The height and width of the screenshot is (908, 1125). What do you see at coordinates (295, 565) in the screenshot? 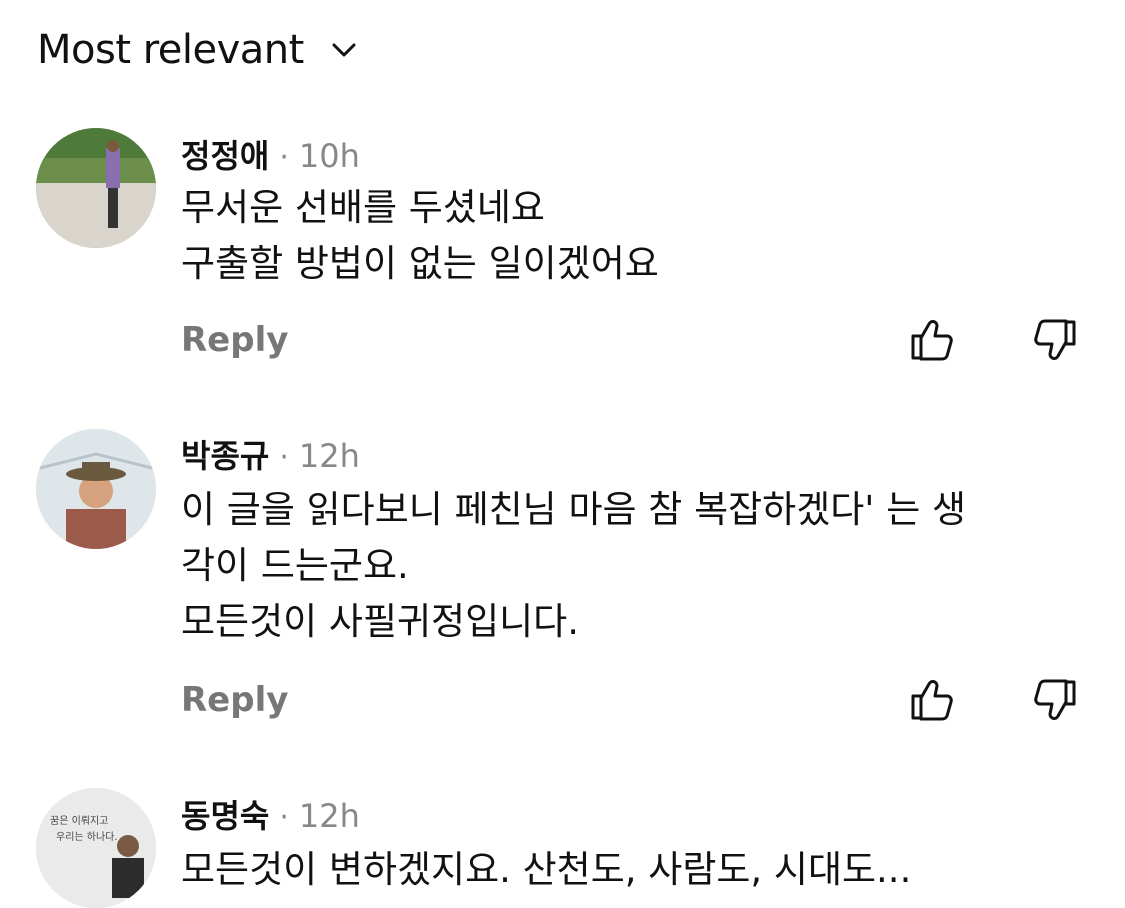
I see `comment-line: 각이 드는군요.` at bounding box center [295, 565].